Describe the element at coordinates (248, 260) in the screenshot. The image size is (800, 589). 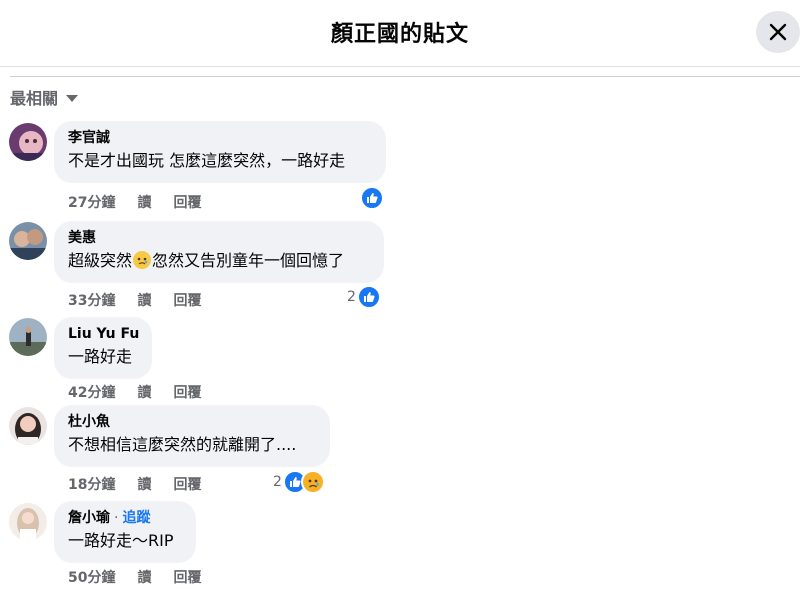
I see `comment-text-part: 忽然又告別童年一個回憶了` at that location.